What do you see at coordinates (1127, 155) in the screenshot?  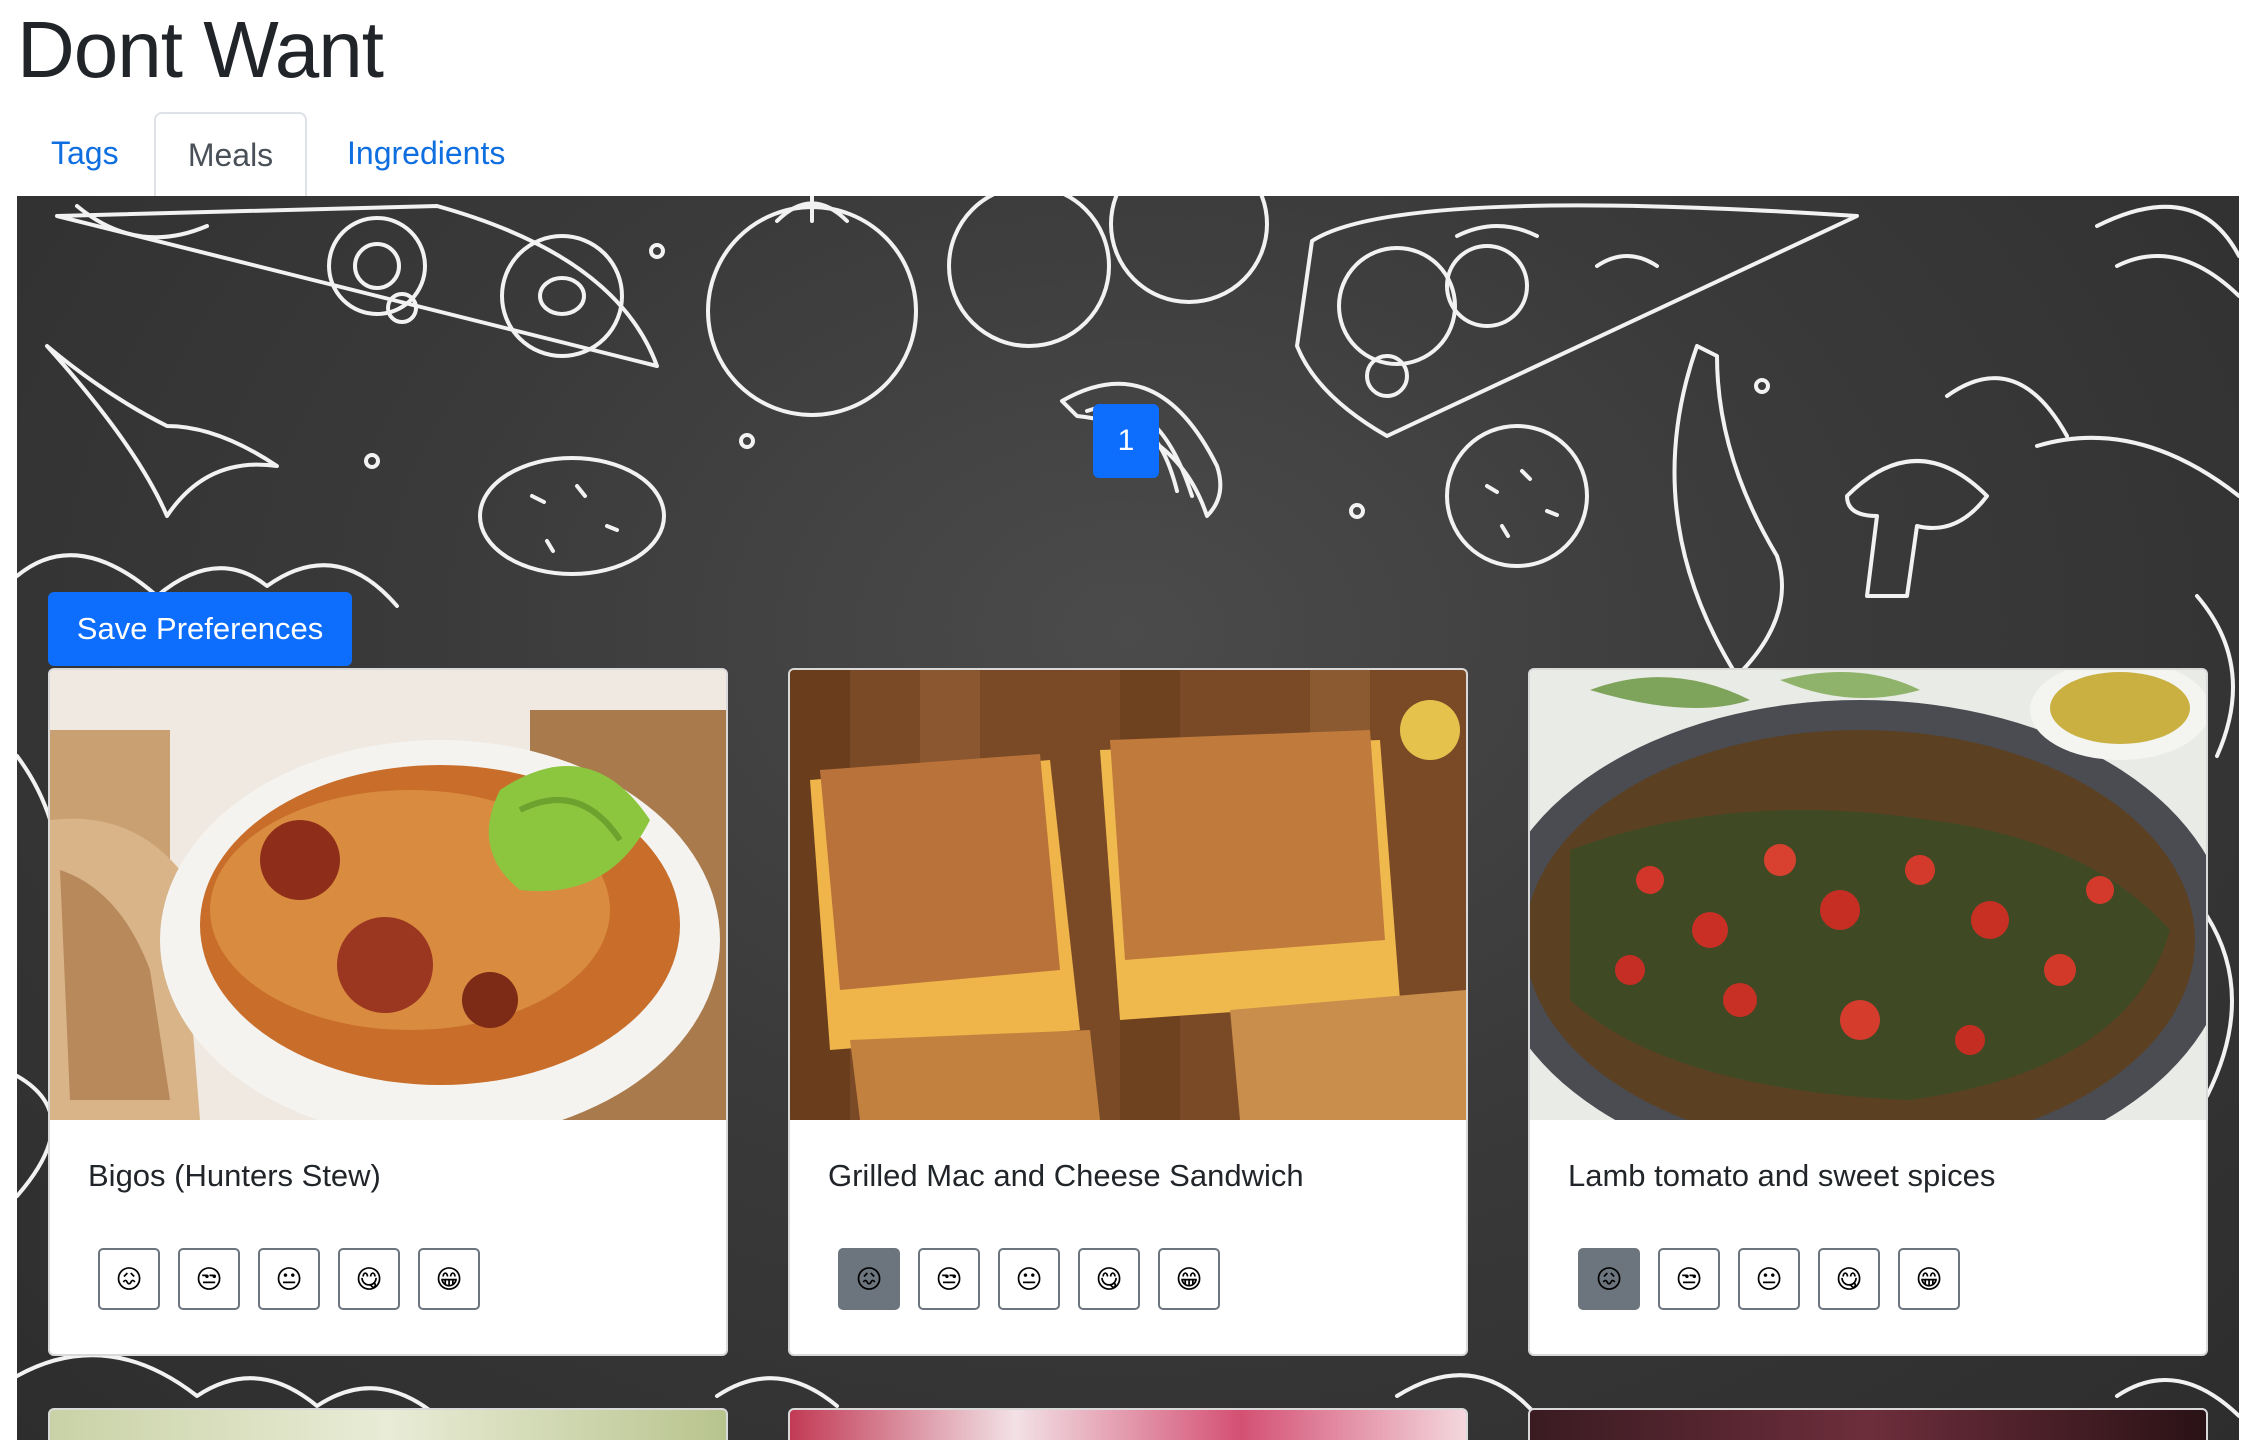 I see `tab-bar: Tags Meals Ingredients` at bounding box center [1127, 155].